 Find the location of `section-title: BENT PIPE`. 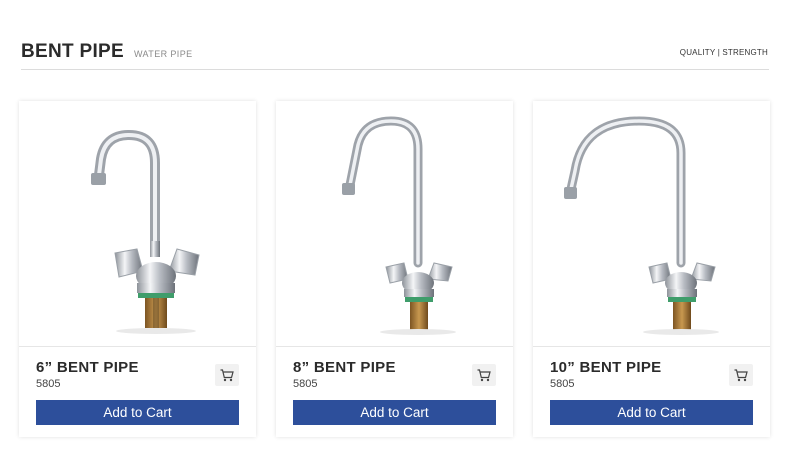

section-title: BENT PIPE is located at coordinates (72, 51).